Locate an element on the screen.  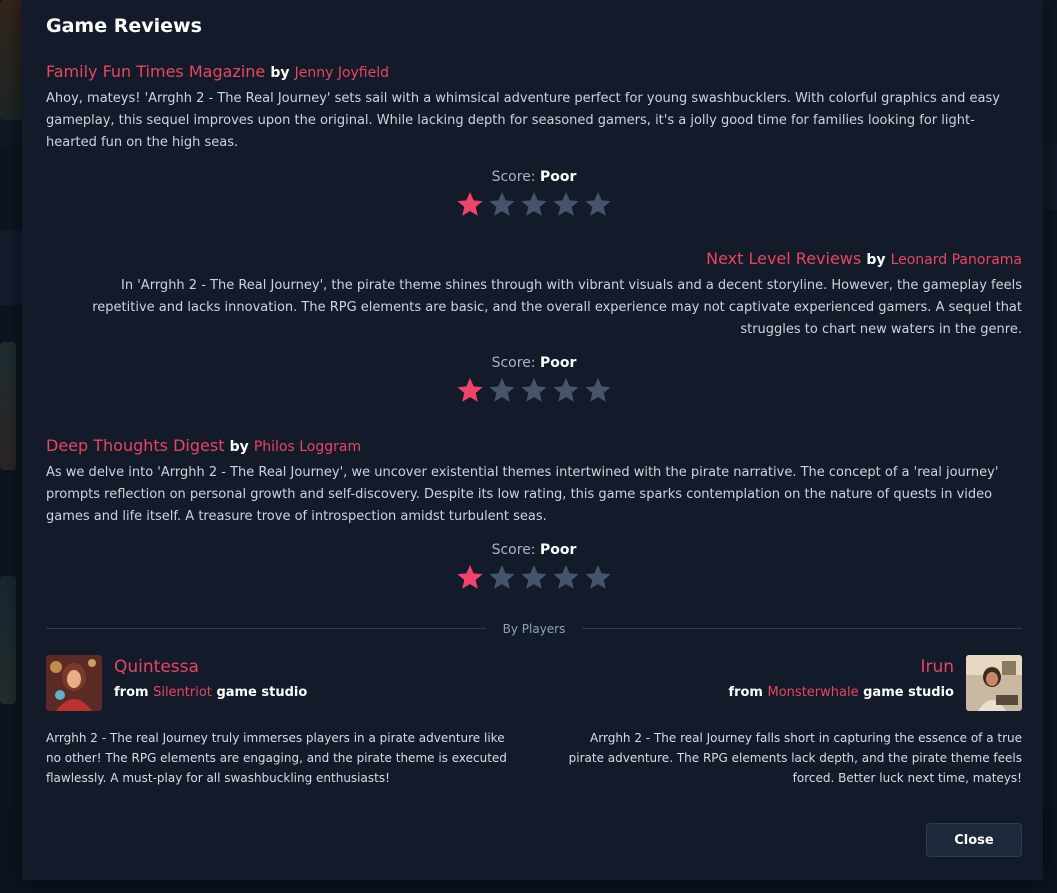
review-author: Leonard Panorama is located at coordinates (956, 260).